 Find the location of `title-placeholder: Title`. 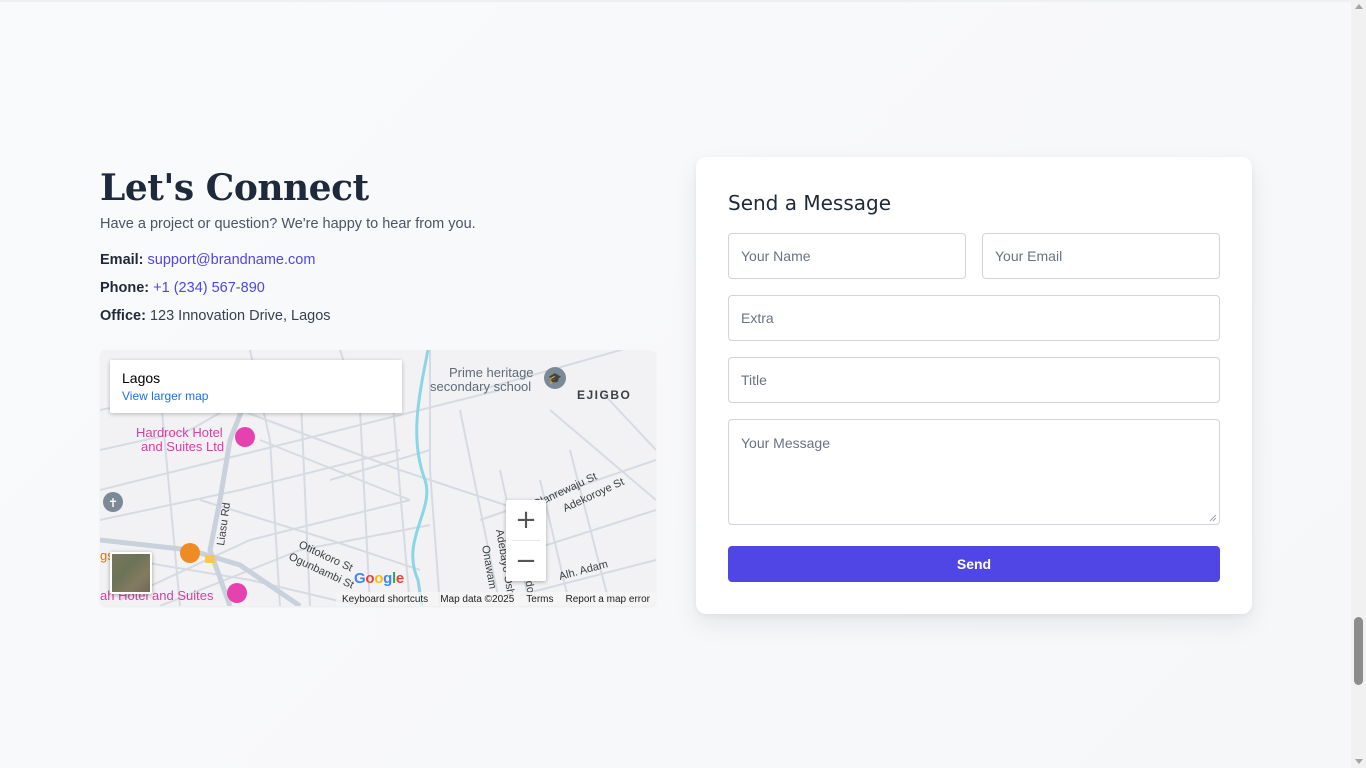

title-placeholder: Title is located at coordinates (754, 380).